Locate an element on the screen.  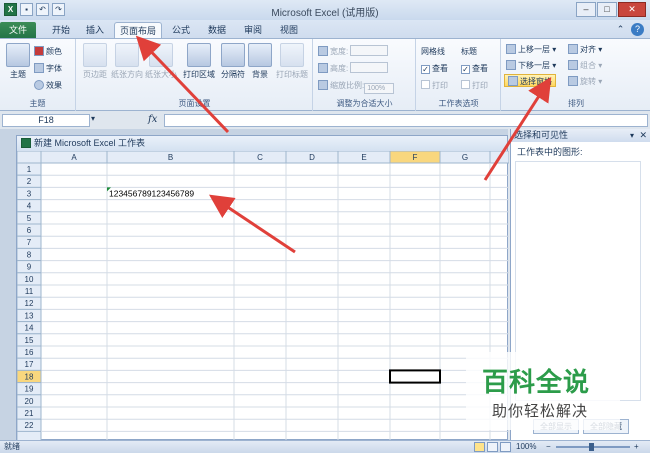
excel-file-icon is located at coordinates (26, 143).